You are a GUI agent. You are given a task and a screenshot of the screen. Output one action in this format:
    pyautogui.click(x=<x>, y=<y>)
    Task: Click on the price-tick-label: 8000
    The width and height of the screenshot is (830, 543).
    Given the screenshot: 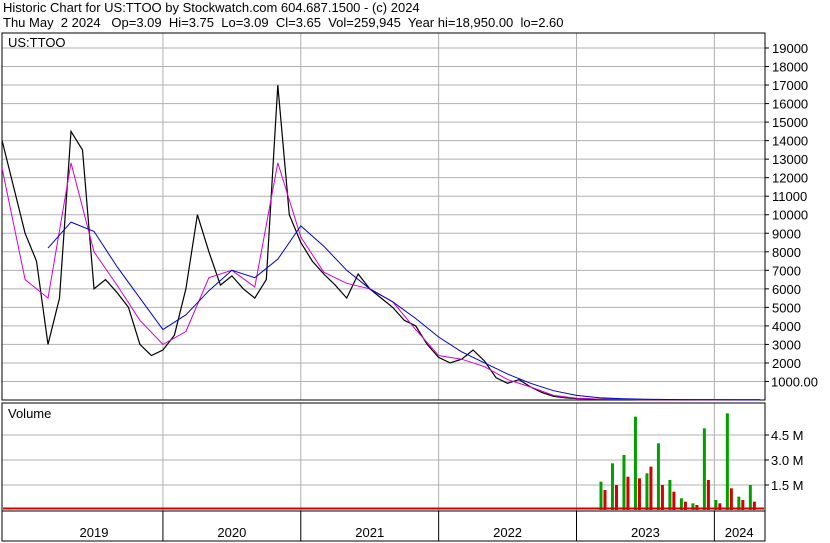 What is the action you would take?
    pyautogui.click(x=786, y=252)
    